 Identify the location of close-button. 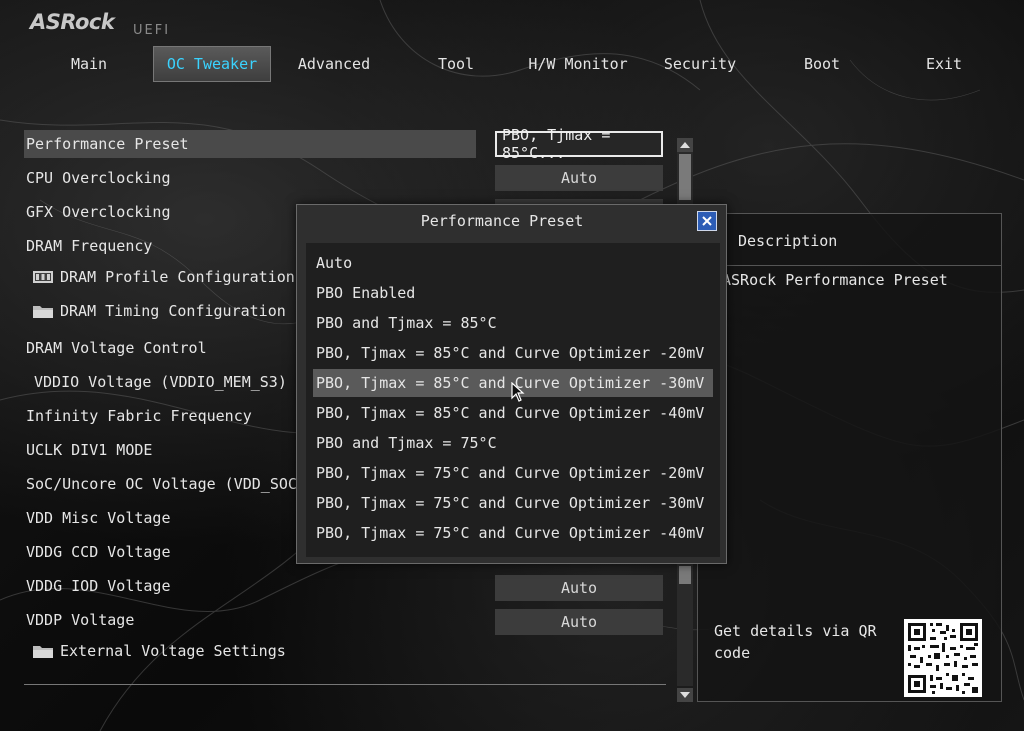
(707, 221).